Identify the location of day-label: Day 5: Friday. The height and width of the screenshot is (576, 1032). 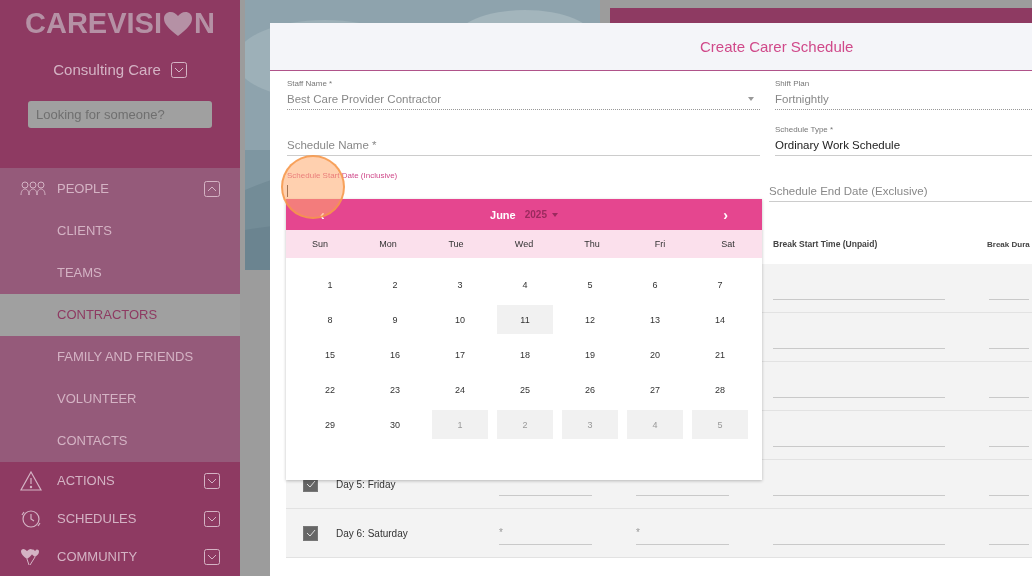
(366, 484).